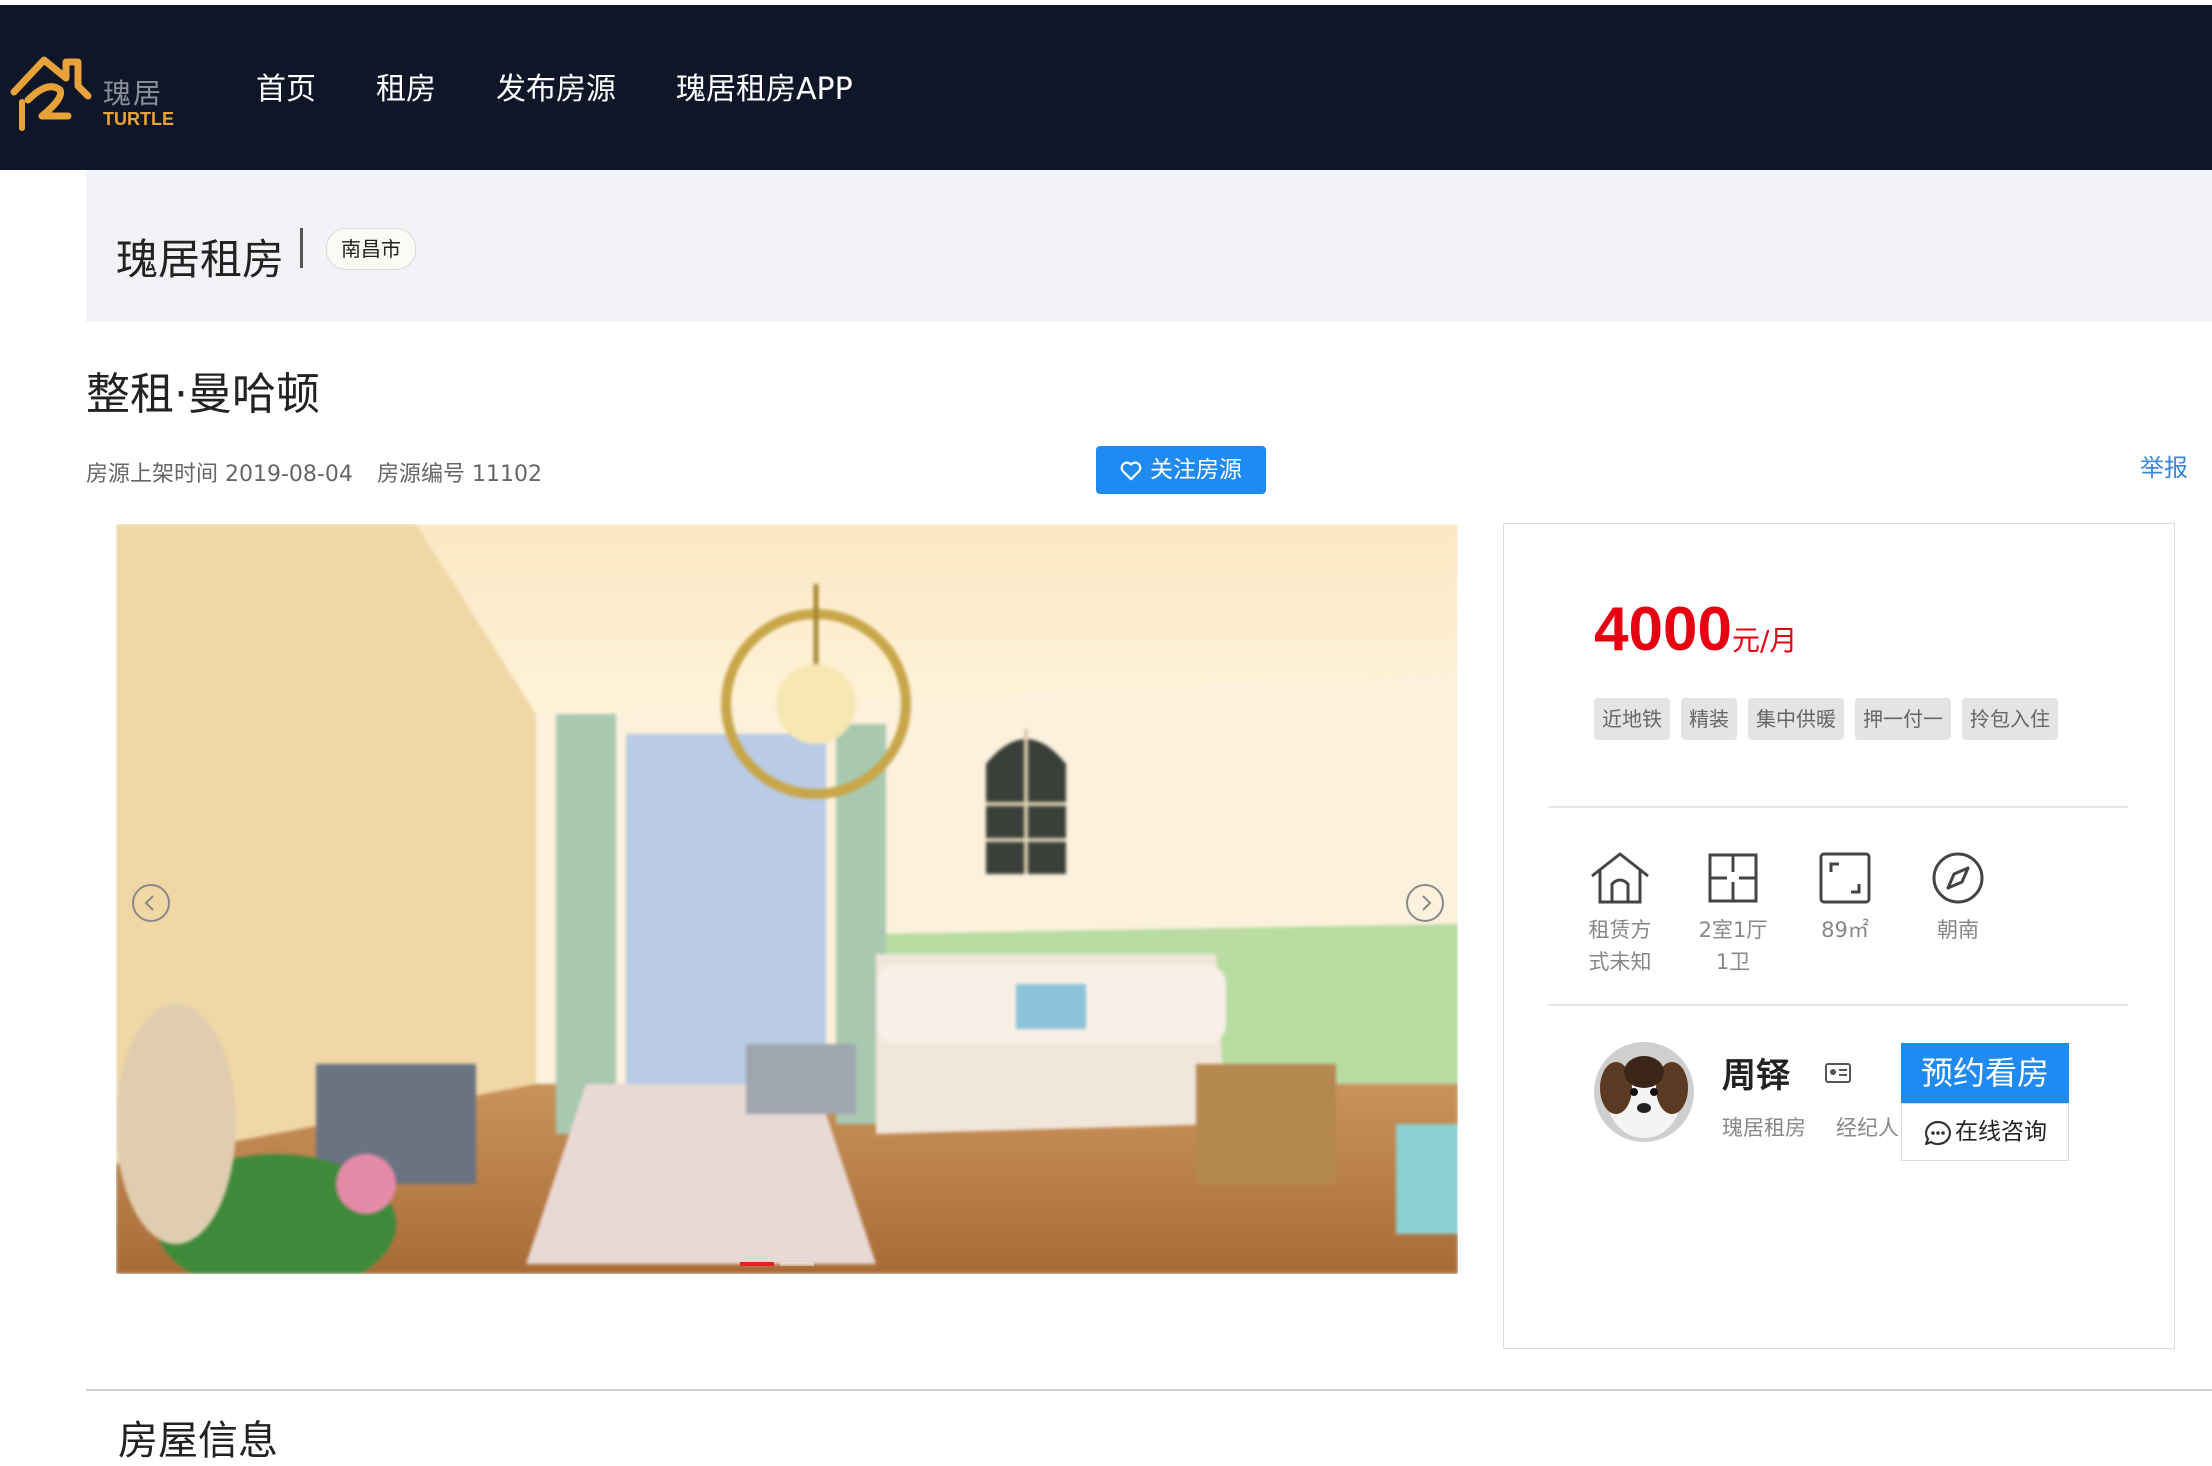 Image resolution: width=2212 pixels, height=1466 pixels. What do you see at coordinates (1620, 878) in the screenshot?
I see `house-icon` at bounding box center [1620, 878].